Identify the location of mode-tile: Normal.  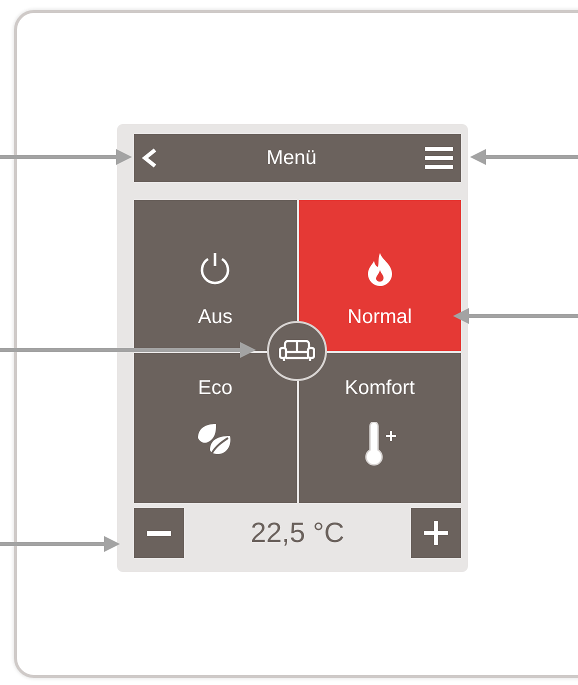
(379, 275).